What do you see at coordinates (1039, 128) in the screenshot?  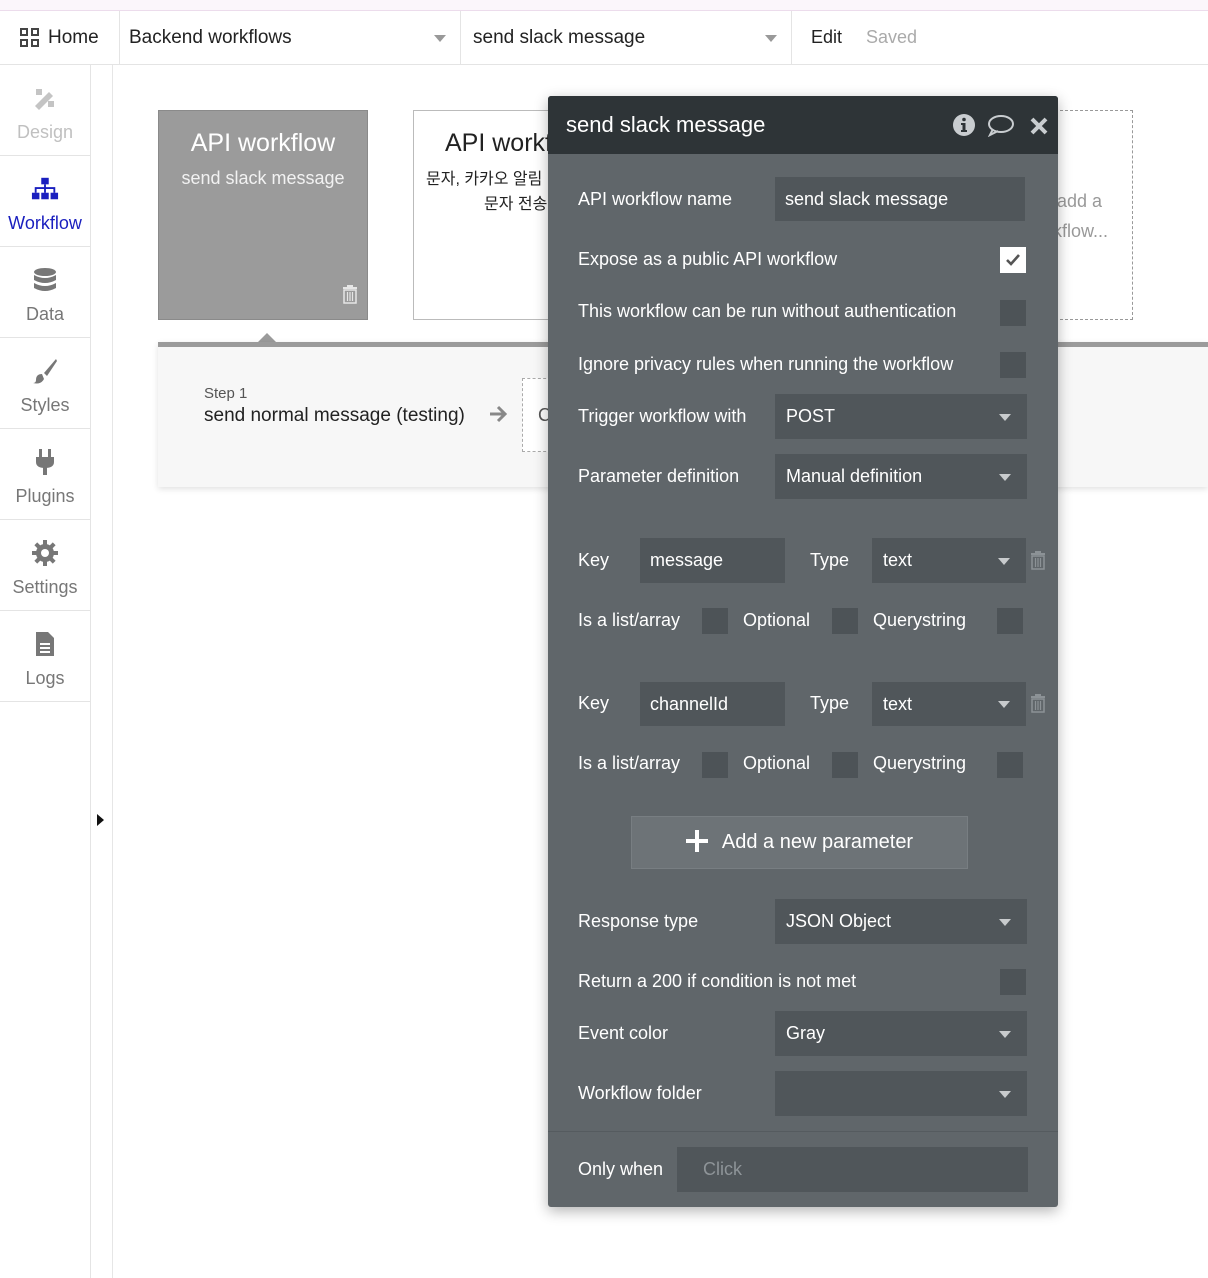 I see `close-icon` at bounding box center [1039, 128].